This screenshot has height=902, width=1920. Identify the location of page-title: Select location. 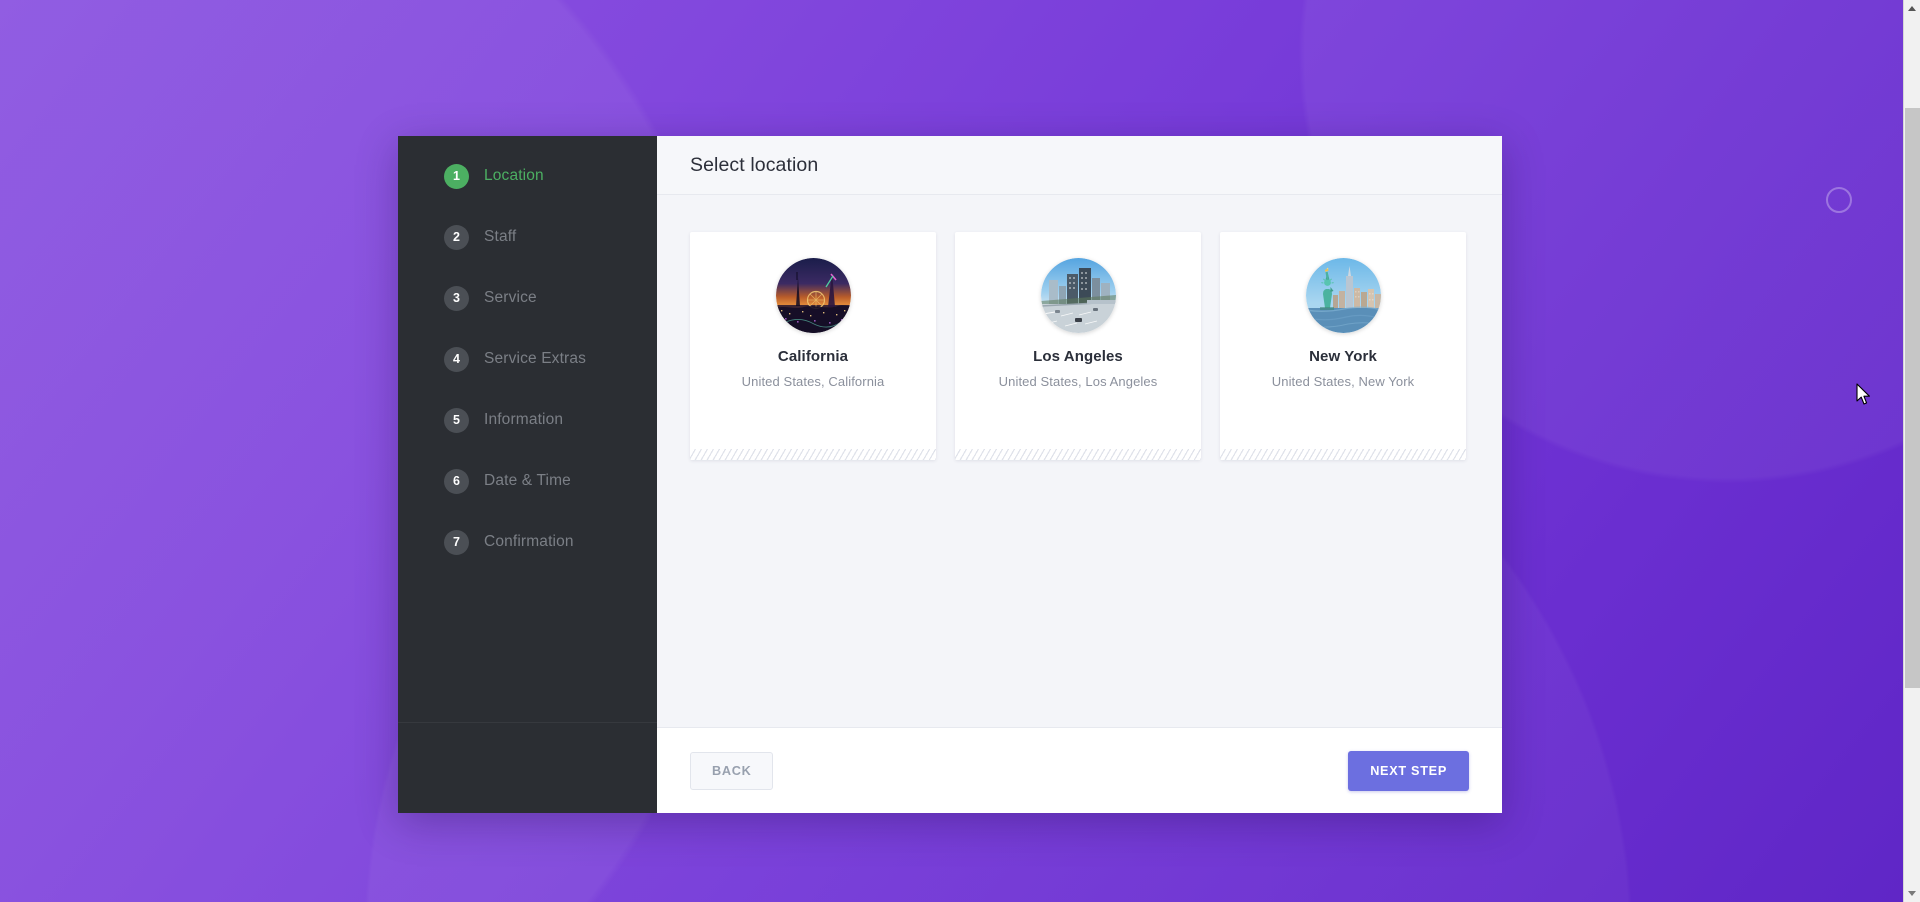
(754, 164).